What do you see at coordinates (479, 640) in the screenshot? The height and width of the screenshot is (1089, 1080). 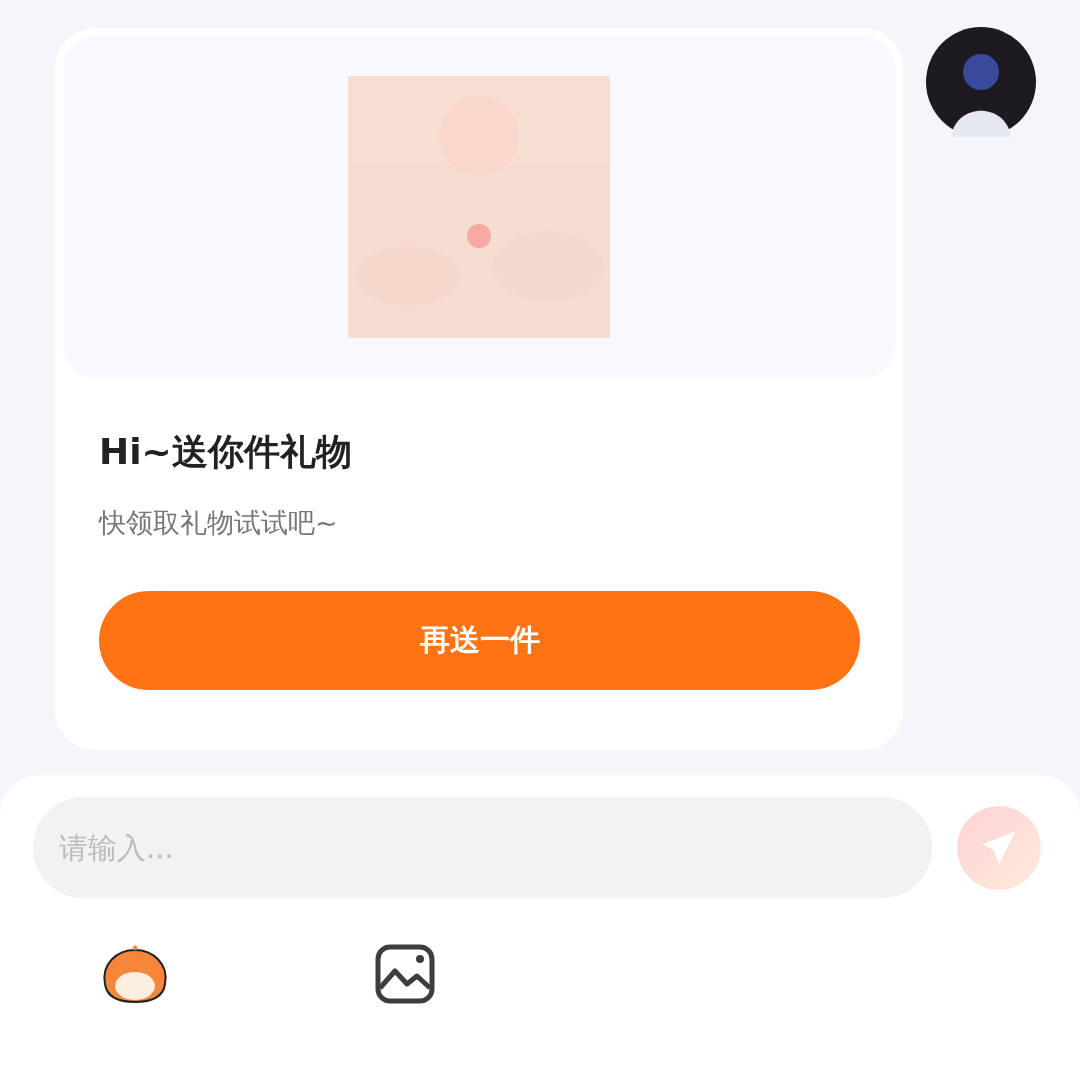 I see `send-again-button: 再送一件` at bounding box center [479, 640].